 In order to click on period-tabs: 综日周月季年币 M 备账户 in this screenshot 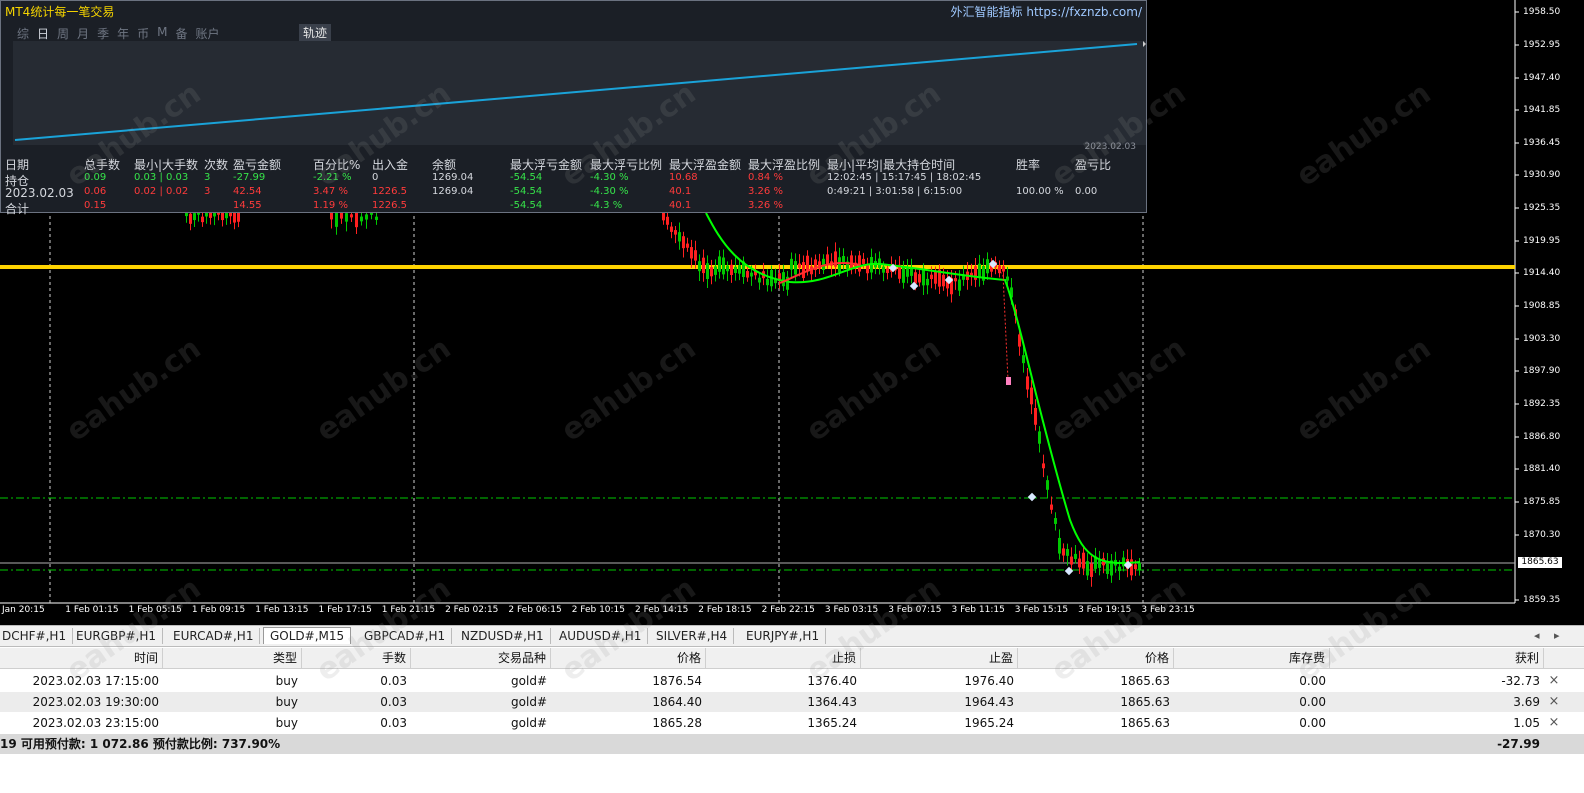, I will do `click(122, 33)`.